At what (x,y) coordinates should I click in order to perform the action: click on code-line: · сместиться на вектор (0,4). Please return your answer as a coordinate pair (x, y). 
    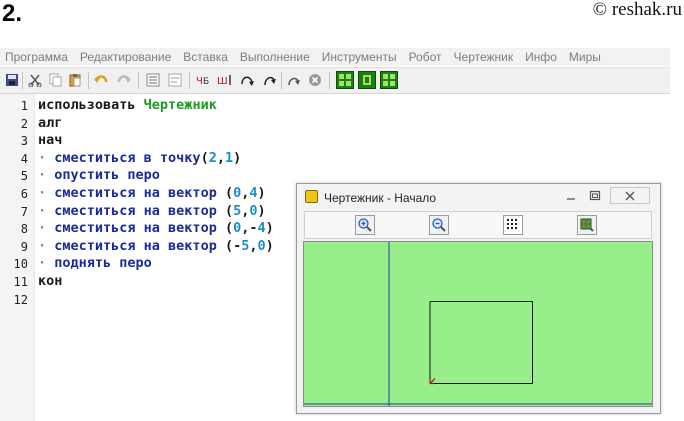
    Looking at the image, I should click on (152, 193).